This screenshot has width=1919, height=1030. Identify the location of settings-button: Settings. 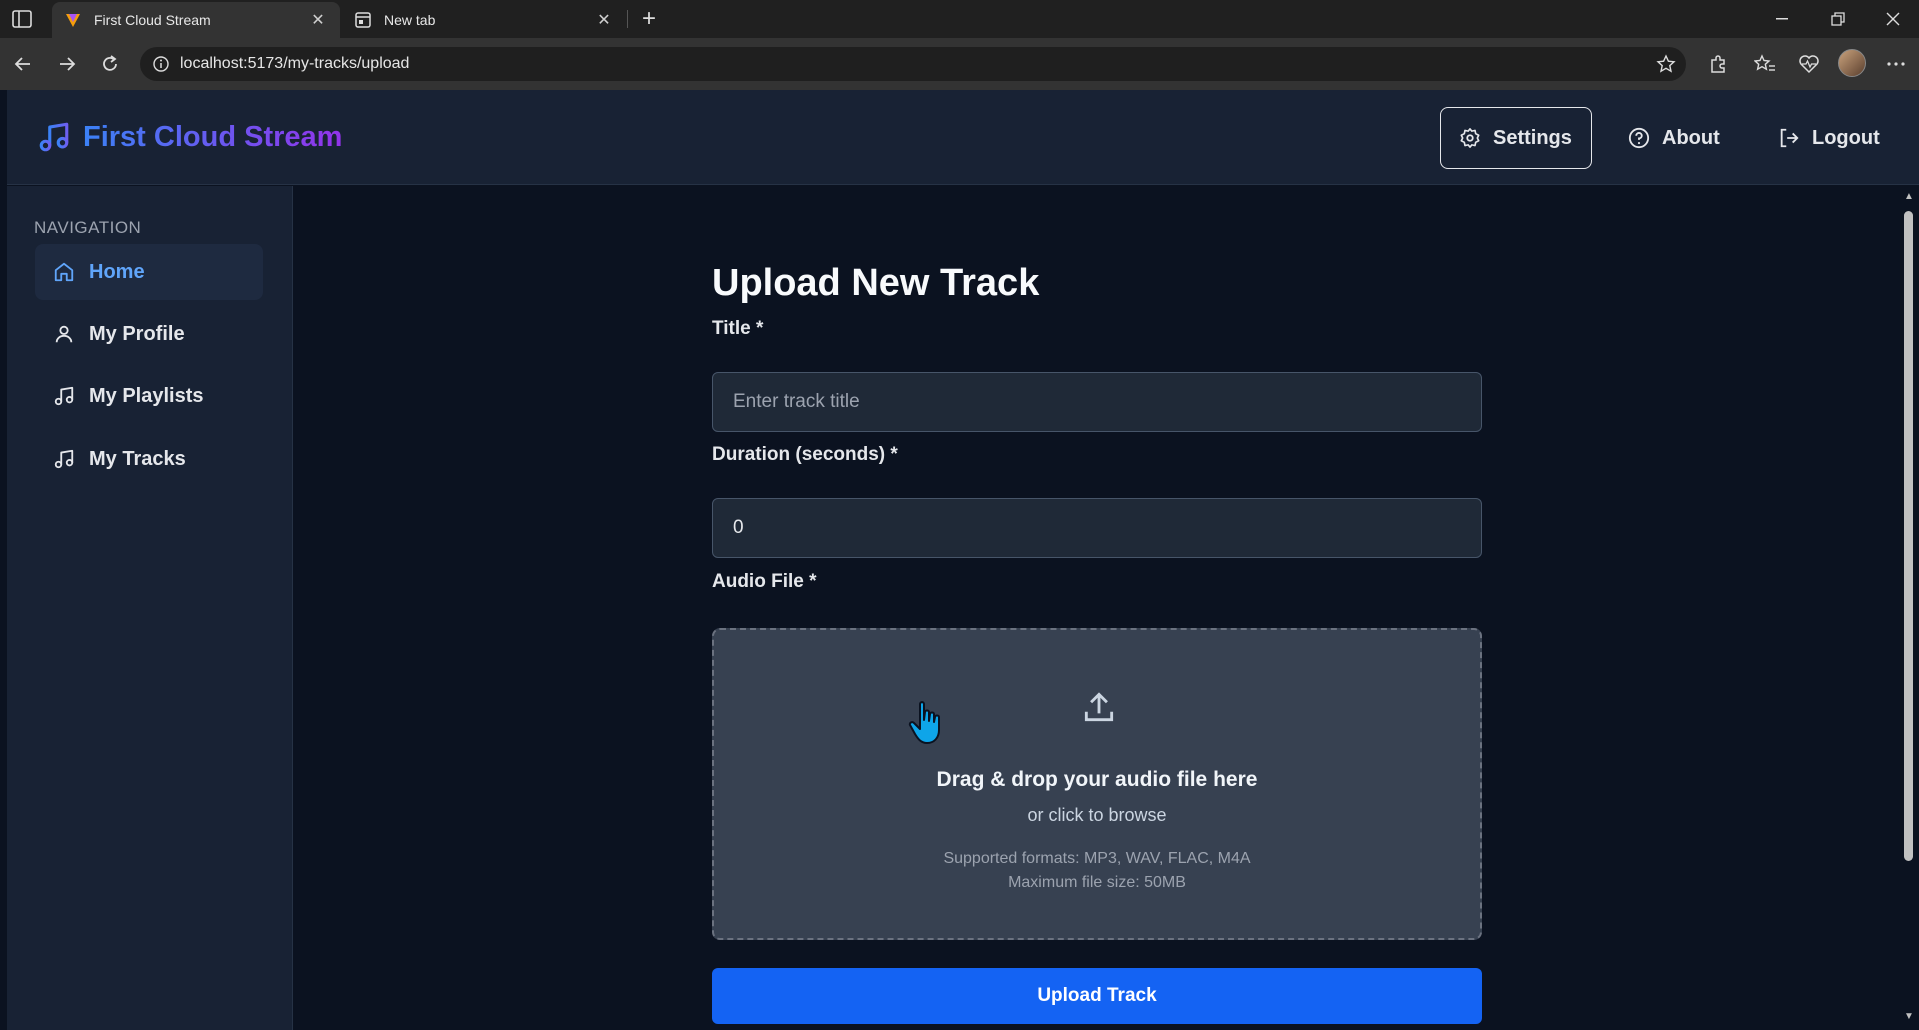
(1516, 138).